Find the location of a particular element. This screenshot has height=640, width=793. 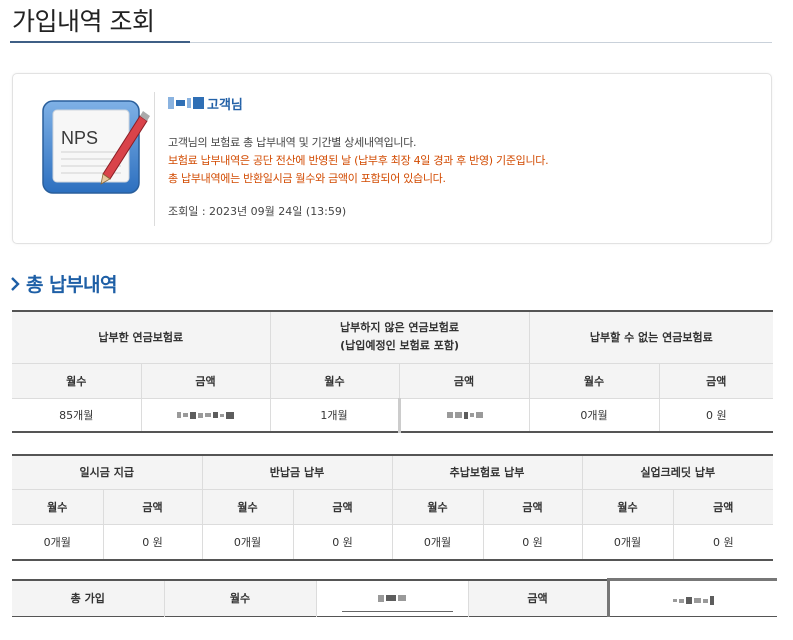

customer-name-line: 고객님 is located at coordinates (205, 103).